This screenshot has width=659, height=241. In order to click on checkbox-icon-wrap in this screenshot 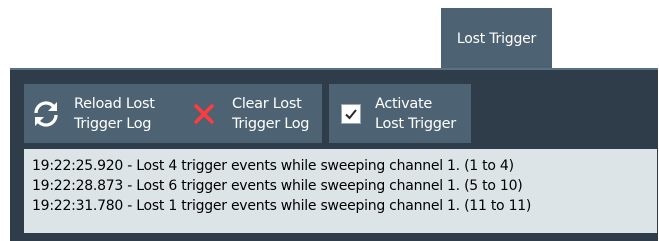, I will do `click(351, 114)`.